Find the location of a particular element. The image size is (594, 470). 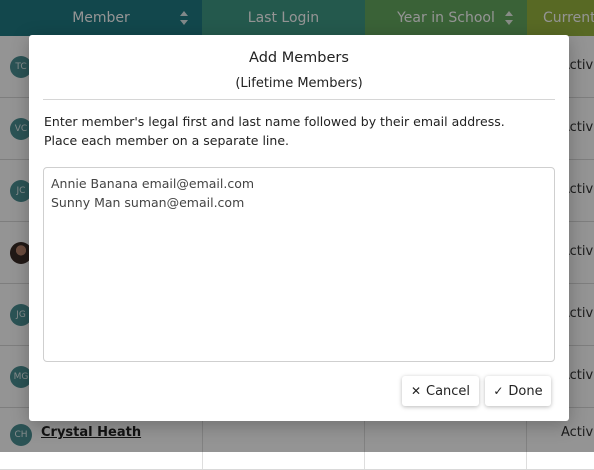

cancel-button: ✕ Cancel is located at coordinates (440, 391).